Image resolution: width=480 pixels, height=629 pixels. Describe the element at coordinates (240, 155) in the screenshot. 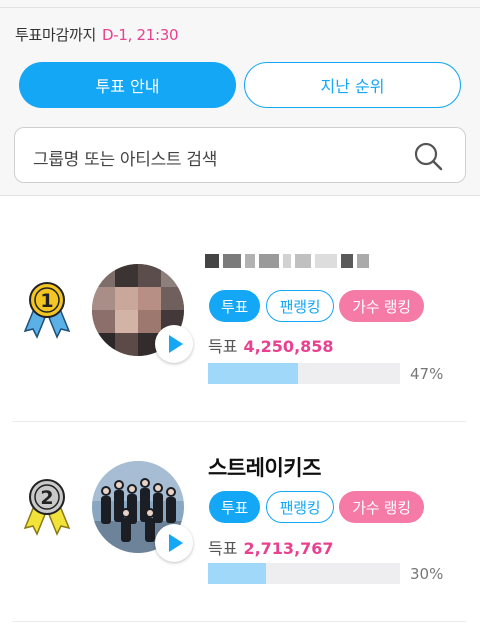

I see `search-box: 그룹명 또는 아티스트 검색` at that location.